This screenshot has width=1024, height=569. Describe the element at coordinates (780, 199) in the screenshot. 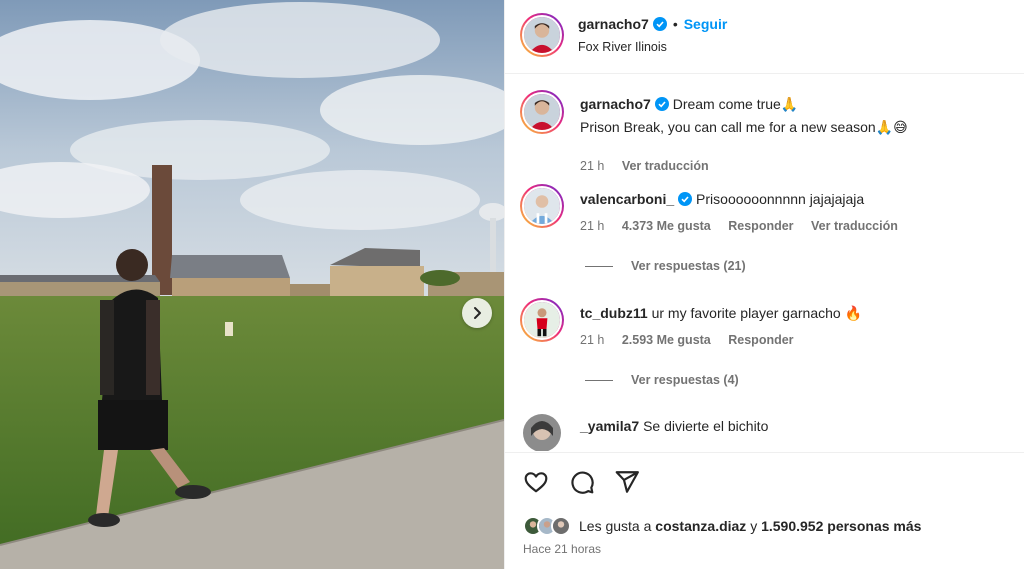

I see `comment-body: Prisoooooonnnnn jajajajaja` at that location.